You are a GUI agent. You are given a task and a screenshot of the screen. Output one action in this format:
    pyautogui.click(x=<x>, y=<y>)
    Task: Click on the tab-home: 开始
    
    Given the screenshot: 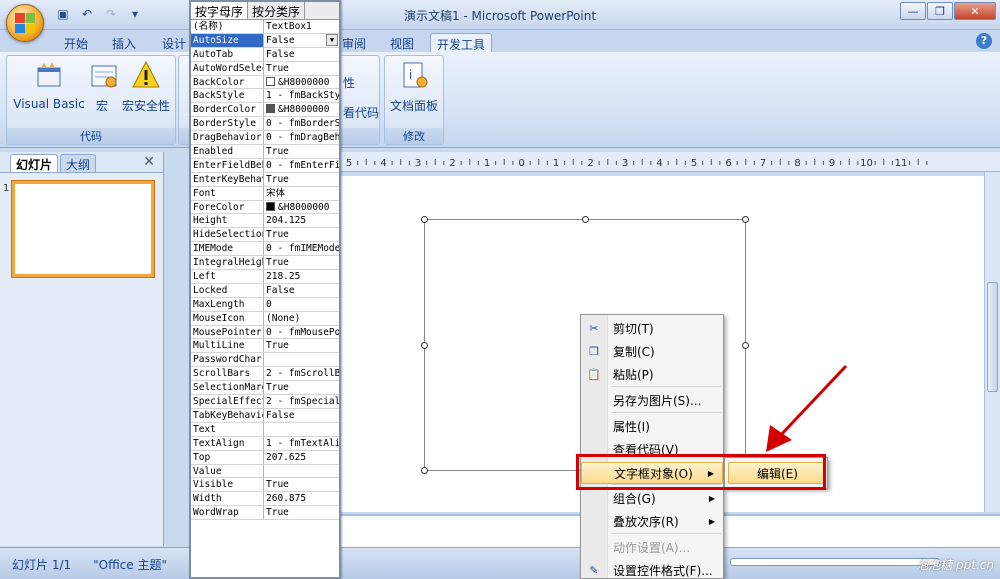 What is the action you would take?
    pyautogui.click(x=76, y=42)
    